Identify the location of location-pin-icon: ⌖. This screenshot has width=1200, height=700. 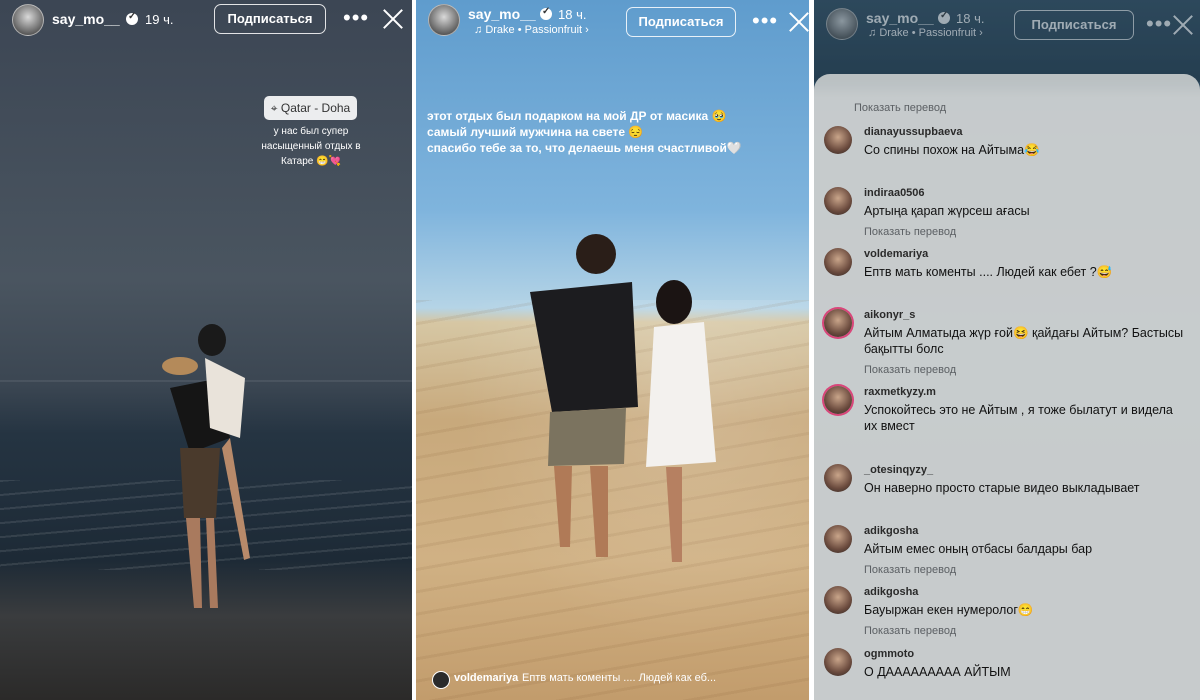
(275, 108).